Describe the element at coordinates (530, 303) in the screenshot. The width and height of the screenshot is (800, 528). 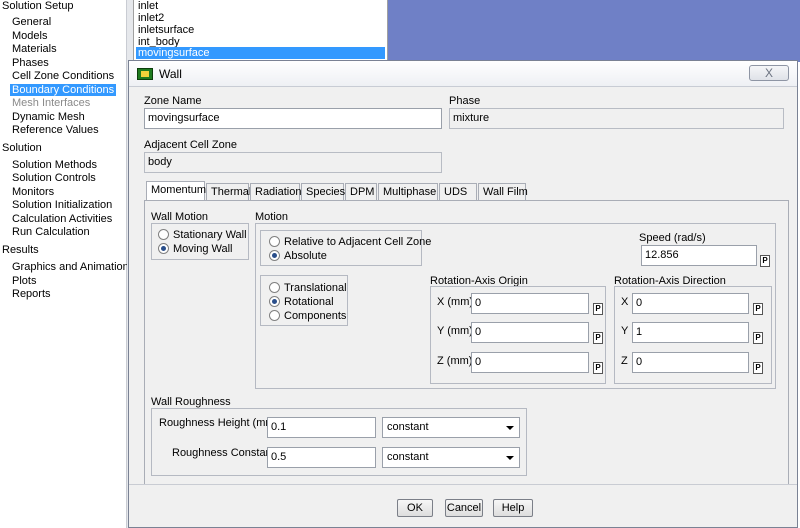
I see `origin-x-input: 0` at that location.